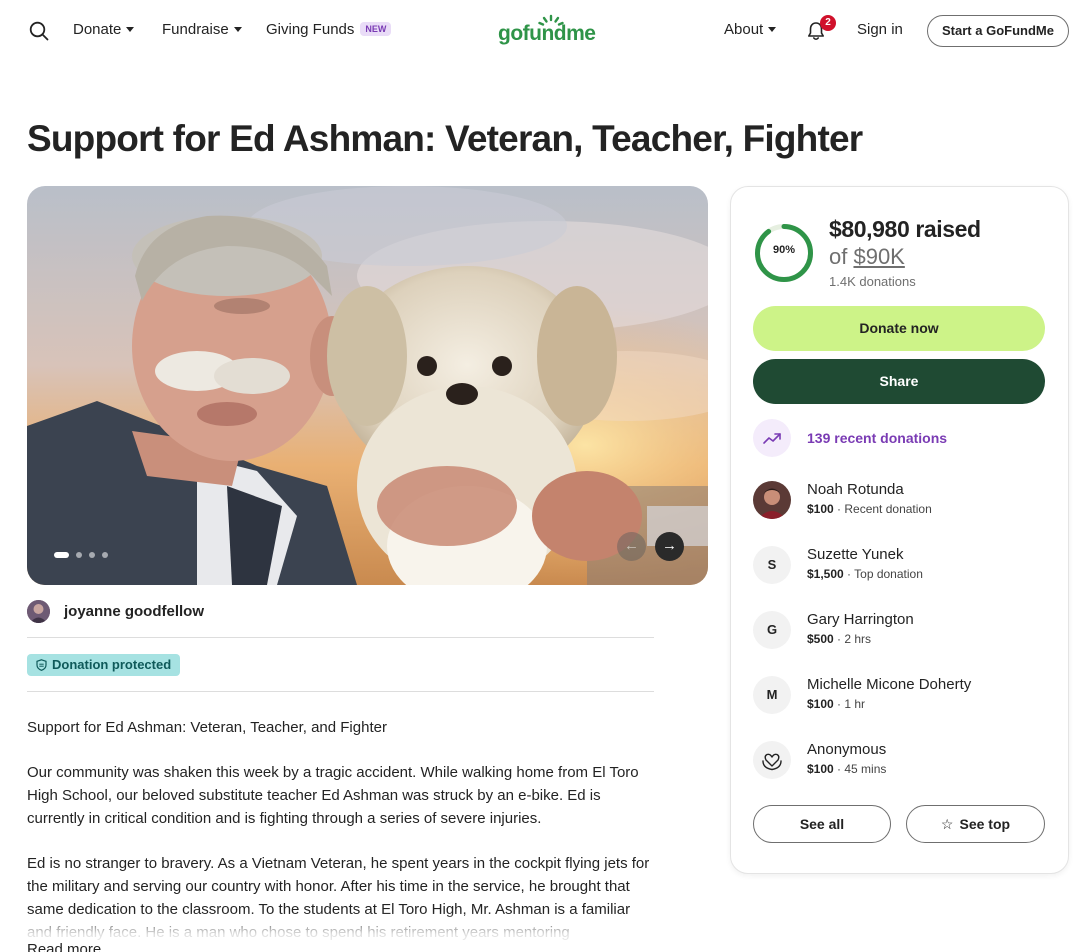 This screenshot has width=1080, height=952. I want to click on gallery-prev-button: ←, so click(631, 546).